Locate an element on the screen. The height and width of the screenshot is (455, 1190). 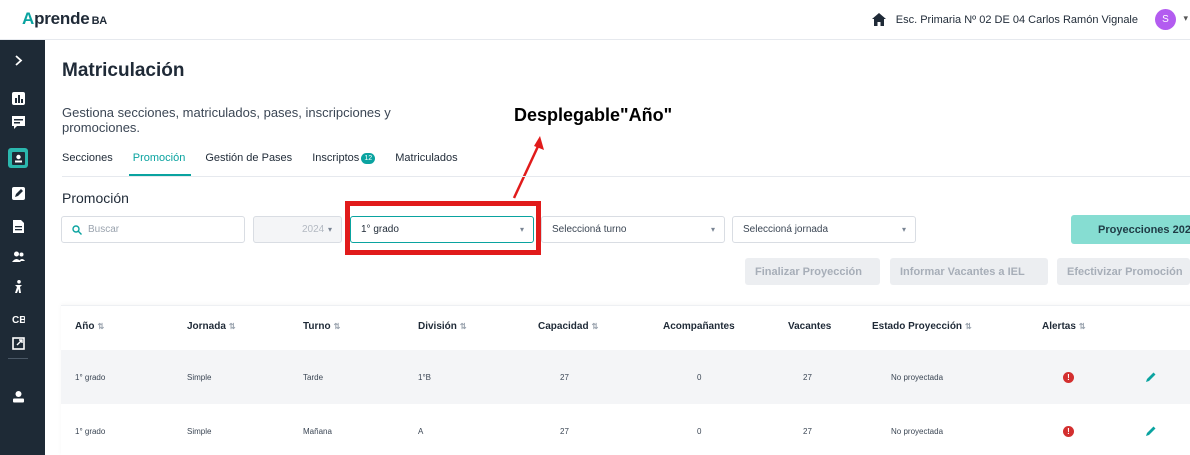
column-header-division: División ⇅ is located at coordinates (442, 326).